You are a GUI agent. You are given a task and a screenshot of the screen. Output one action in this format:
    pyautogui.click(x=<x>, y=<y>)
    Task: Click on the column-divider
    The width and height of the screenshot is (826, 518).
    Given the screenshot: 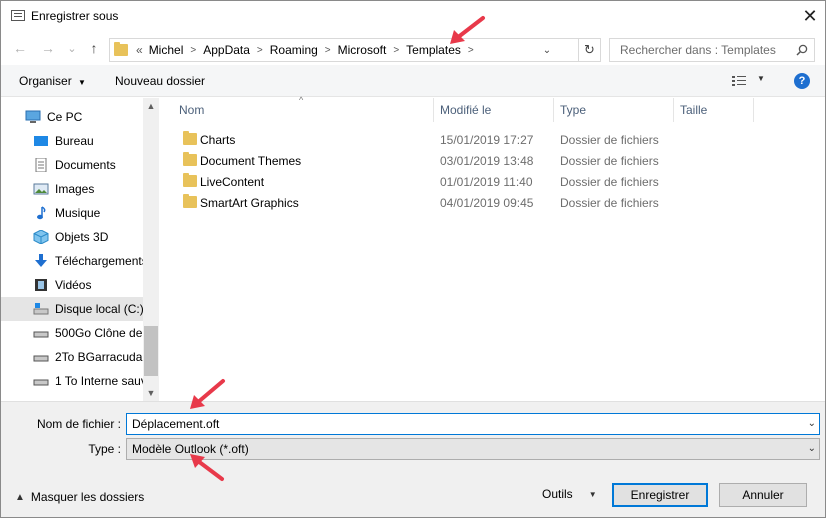 What is the action you would take?
    pyautogui.click(x=753, y=110)
    